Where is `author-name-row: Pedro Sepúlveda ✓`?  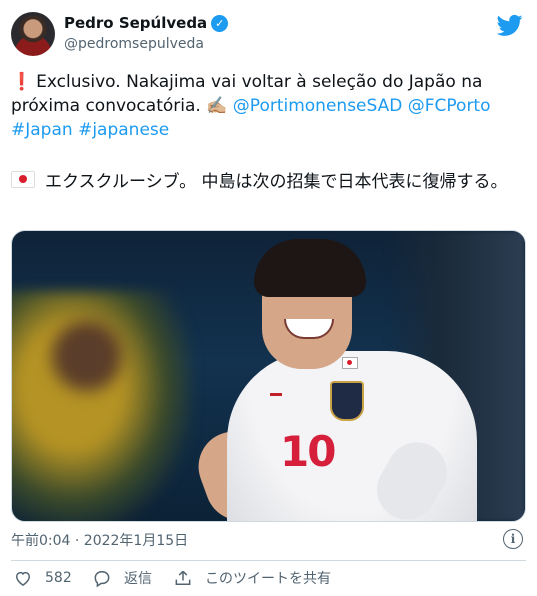 author-name-row: Pedro Sepúlveda ✓ is located at coordinates (146, 23).